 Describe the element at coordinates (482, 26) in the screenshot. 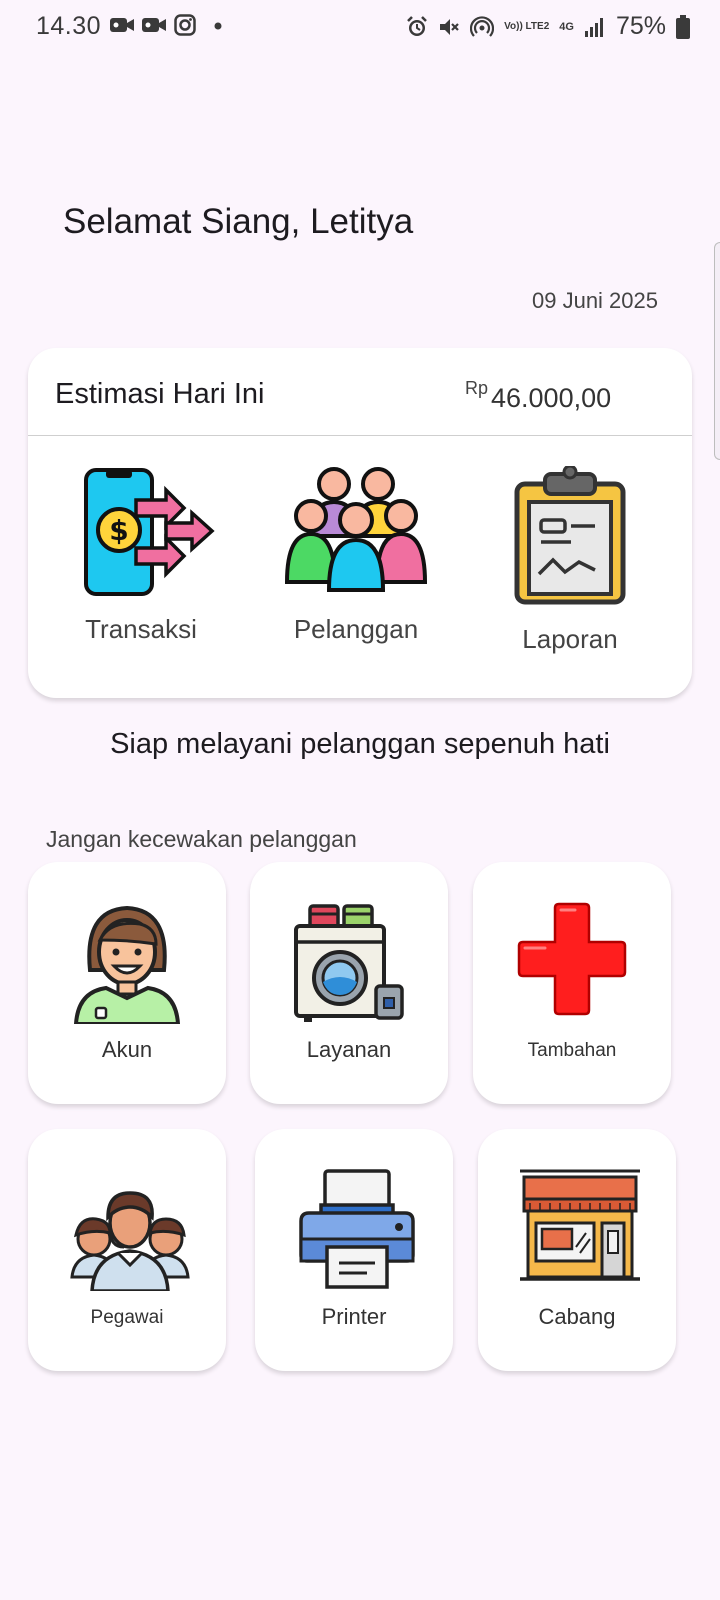

I see `hotspot-icon` at that location.